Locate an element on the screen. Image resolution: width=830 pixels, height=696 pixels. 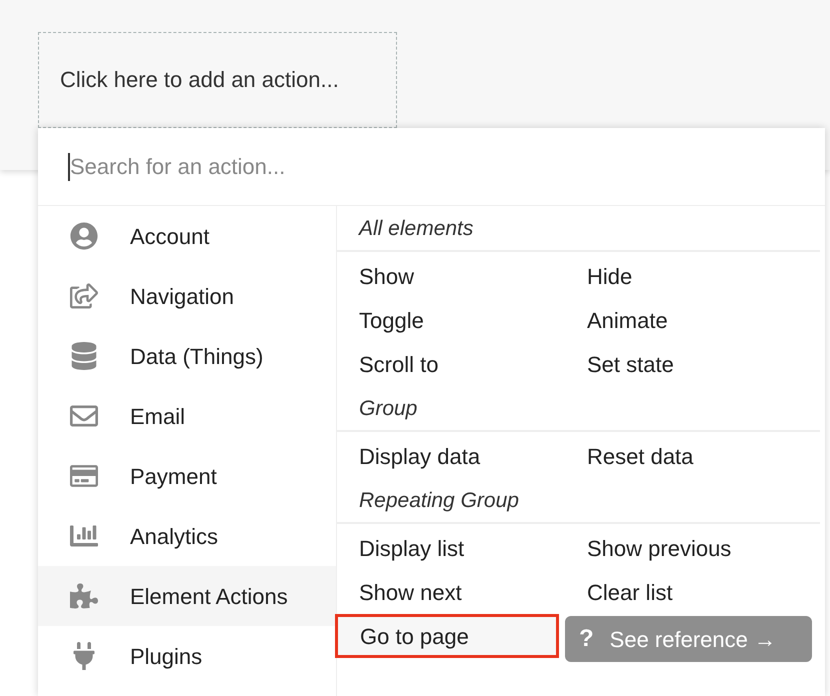
user-icon is located at coordinates (84, 236).